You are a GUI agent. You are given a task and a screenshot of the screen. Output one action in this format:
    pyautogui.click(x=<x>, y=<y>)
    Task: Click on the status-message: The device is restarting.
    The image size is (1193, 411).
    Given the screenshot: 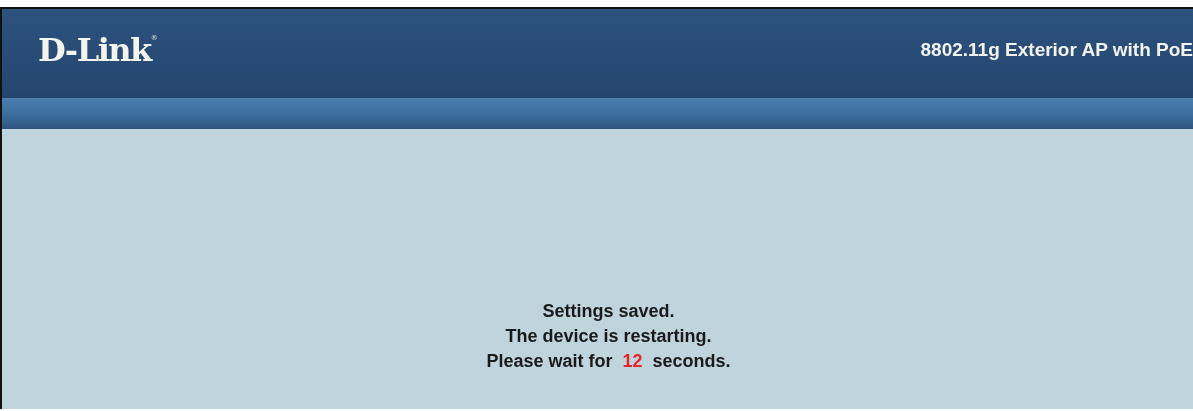 What is the action you would take?
    pyautogui.click(x=608, y=336)
    